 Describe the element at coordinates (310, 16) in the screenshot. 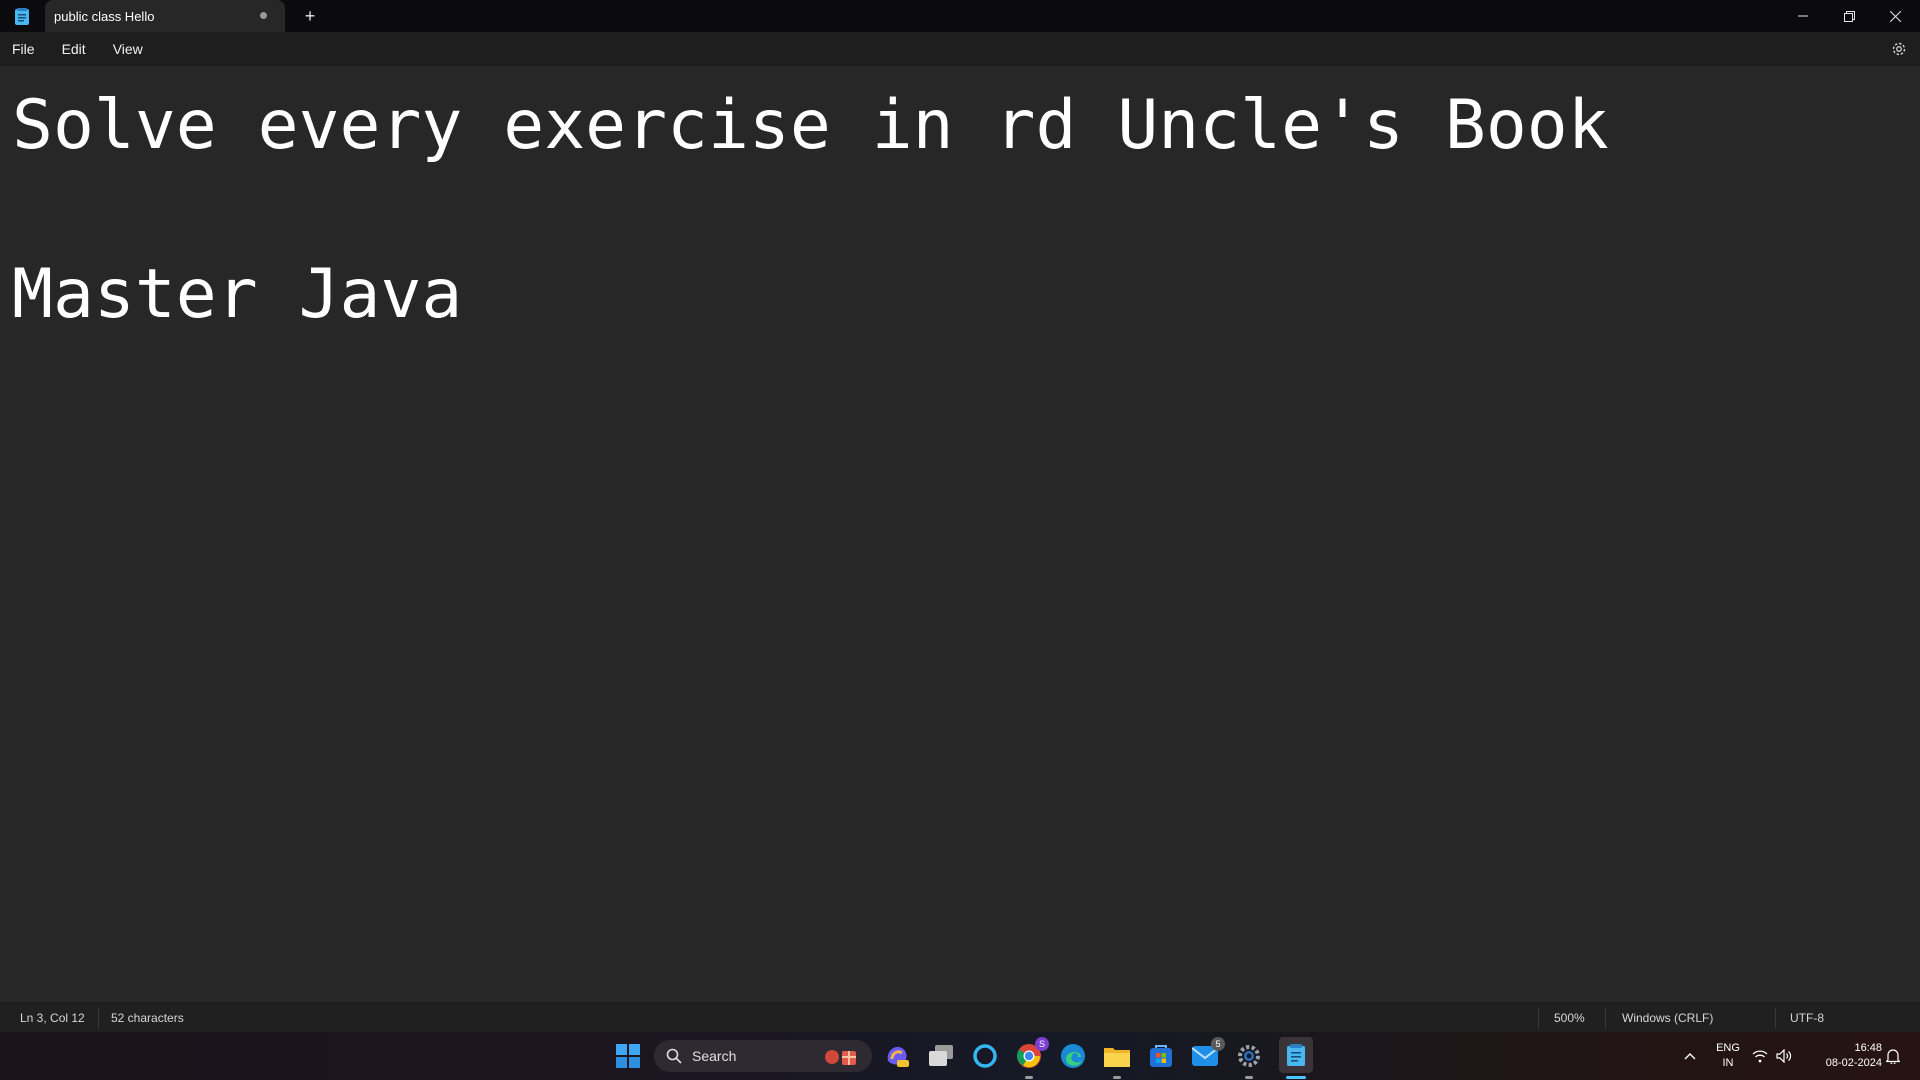

I see `new-tab-button: +` at that location.